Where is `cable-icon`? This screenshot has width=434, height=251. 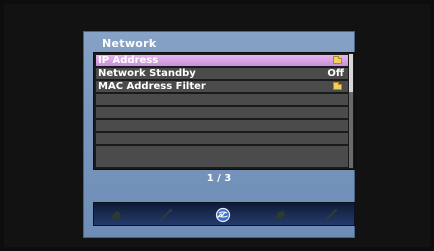
cable-icon is located at coordinates (166, 215).